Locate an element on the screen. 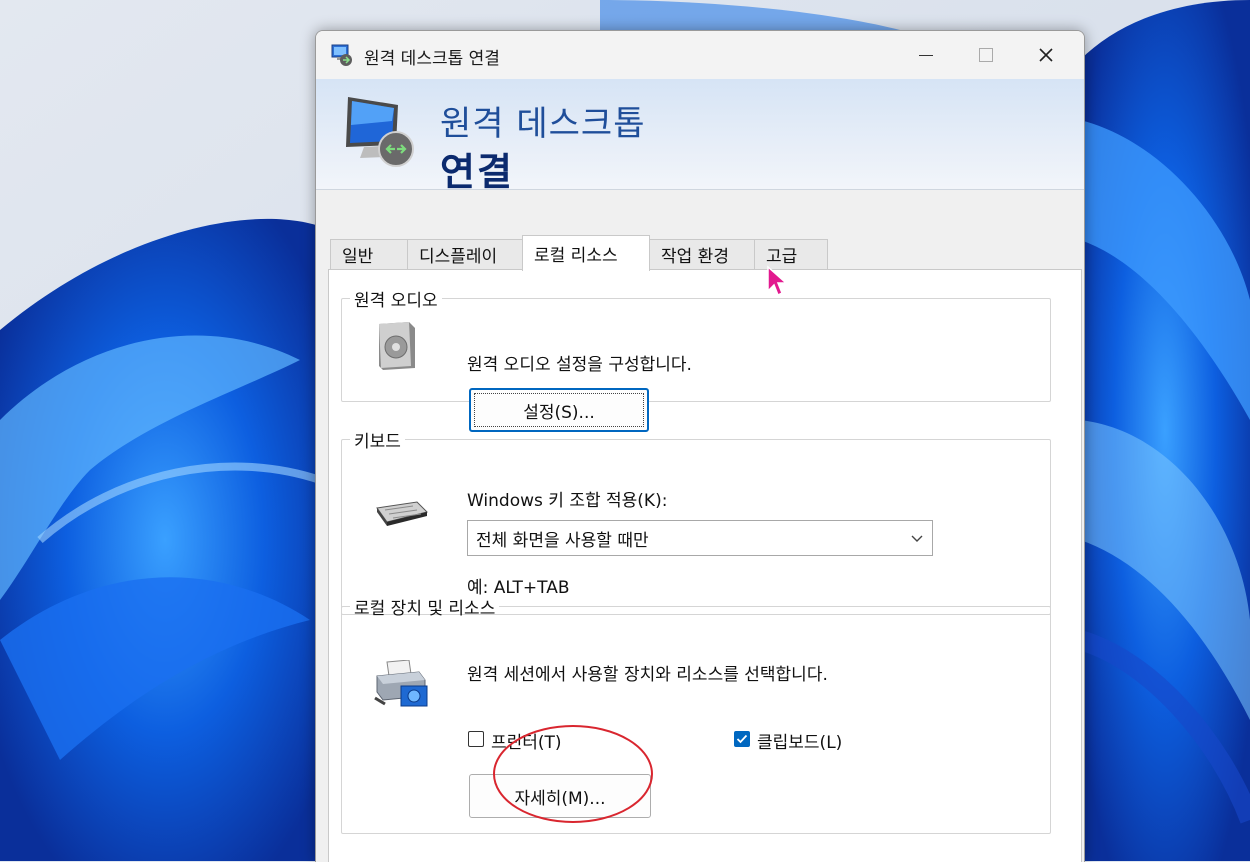  close-button is located at coordinates (1046, 55).